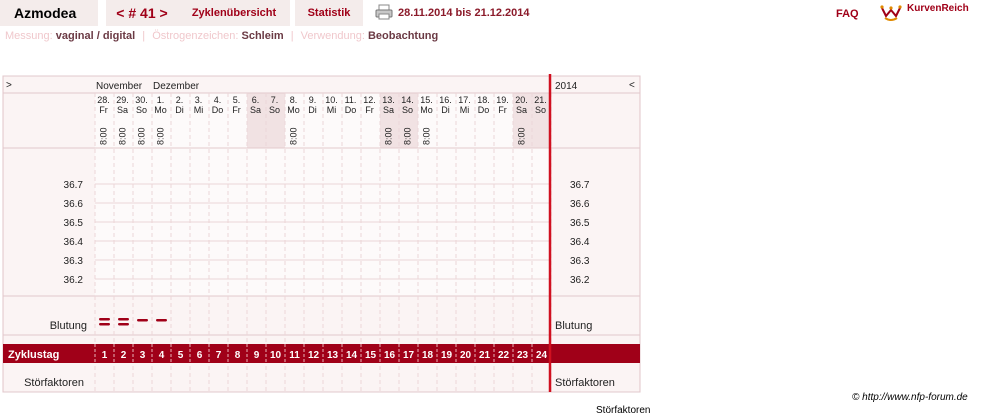 Image resolution: width=981 pixels, height=416 pixels. What do you see at coordinates (502, 100) in the screenshot?
I see `day-date: 19.` at bounding box center [502, 100].